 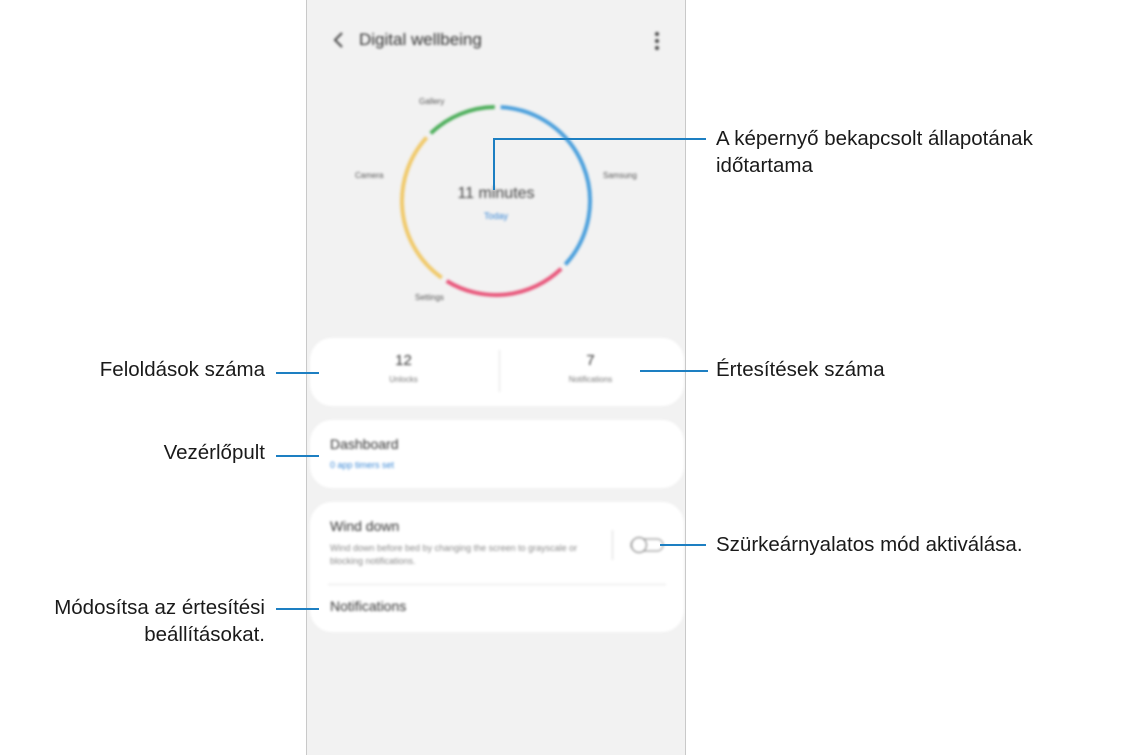 What do you see at coordinates (496, 216) in the screenshot?
I see `today-link: Today` at bounding box center [496, 216].